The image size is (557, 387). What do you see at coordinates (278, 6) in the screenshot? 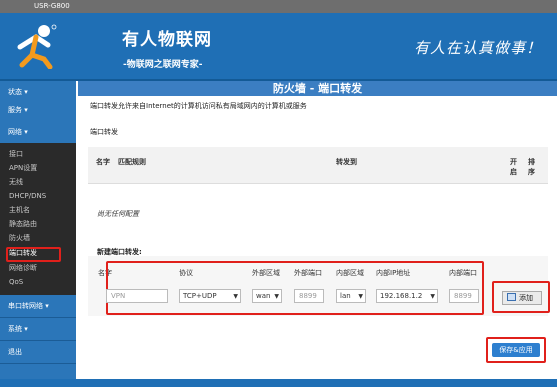
I see `window-titlebar: USR-G800` at bounding box center [278, 6].